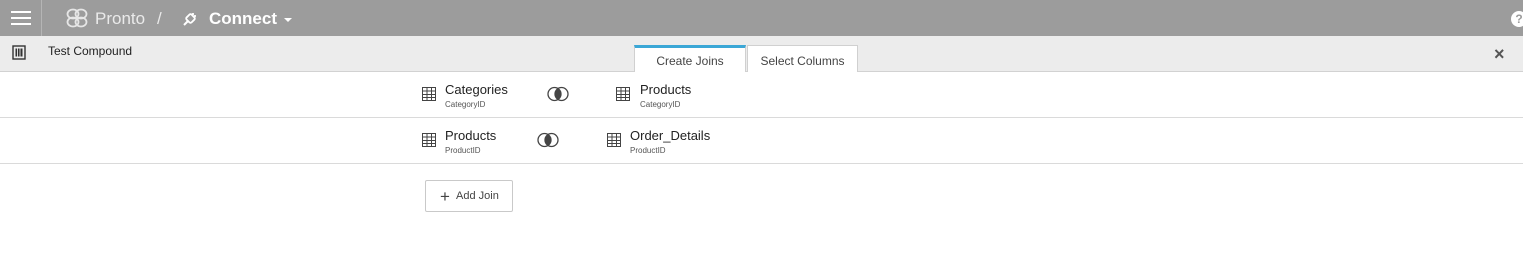 Image resolution: width=1523 pixels, height=258 pixels. What do you see at coordinates (90, 51) in the screenshot?
I see `compound-title: Test Compound` at bounding box center [90, 51].